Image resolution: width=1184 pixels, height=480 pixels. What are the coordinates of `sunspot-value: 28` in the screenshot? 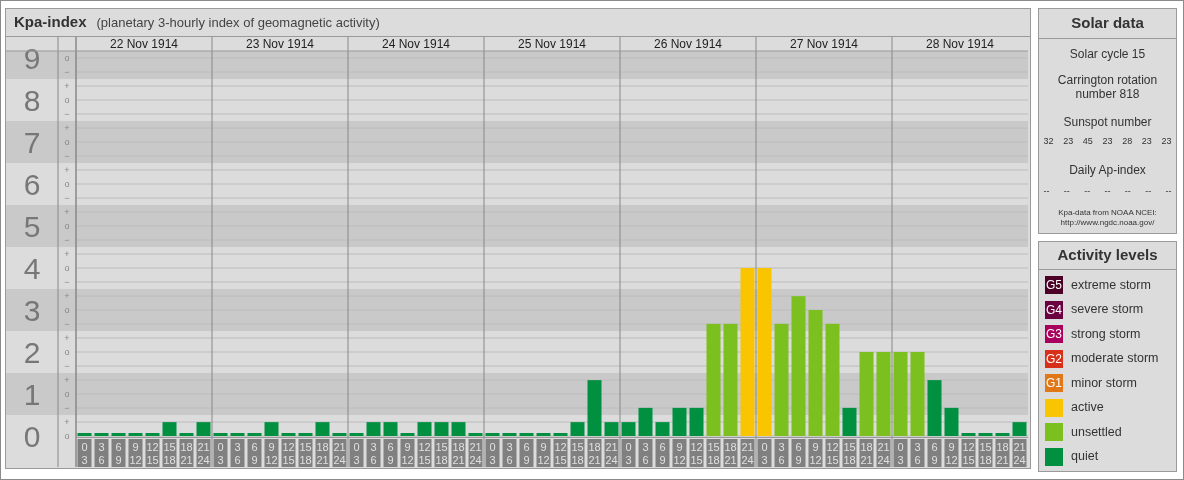 It's located at (1127, 141).